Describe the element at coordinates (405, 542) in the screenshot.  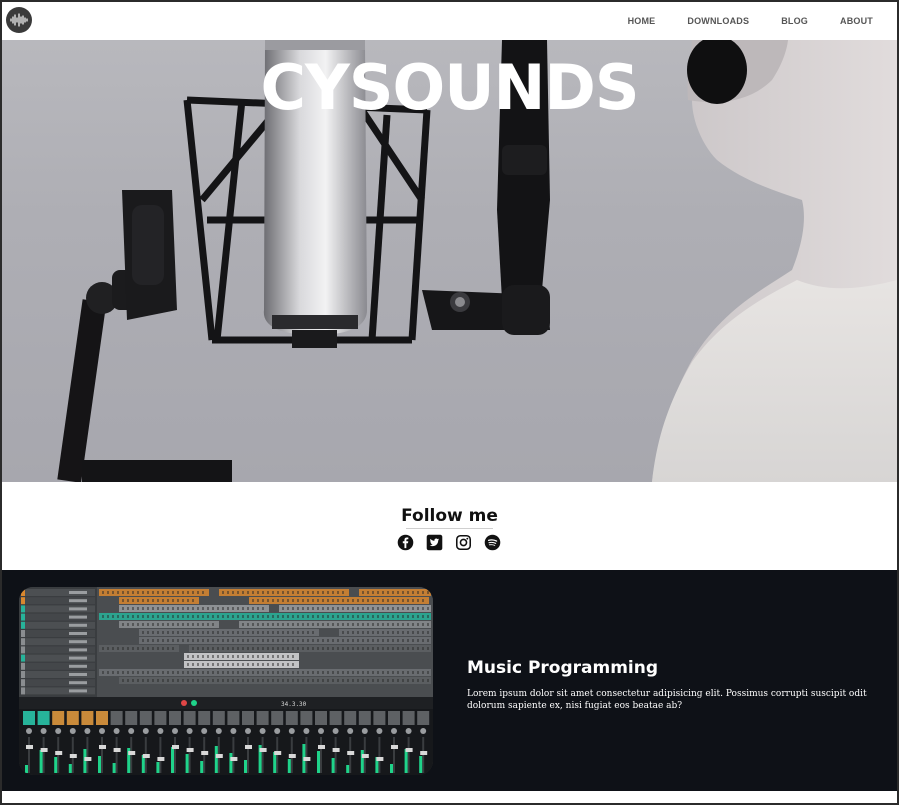
I see `facebook-icon` at that location.